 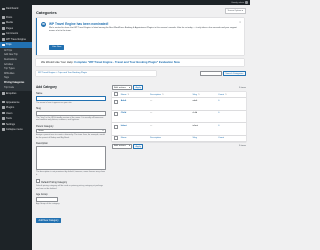 I want to click on column-slug-label: Slug, so click(x=194, y=94).